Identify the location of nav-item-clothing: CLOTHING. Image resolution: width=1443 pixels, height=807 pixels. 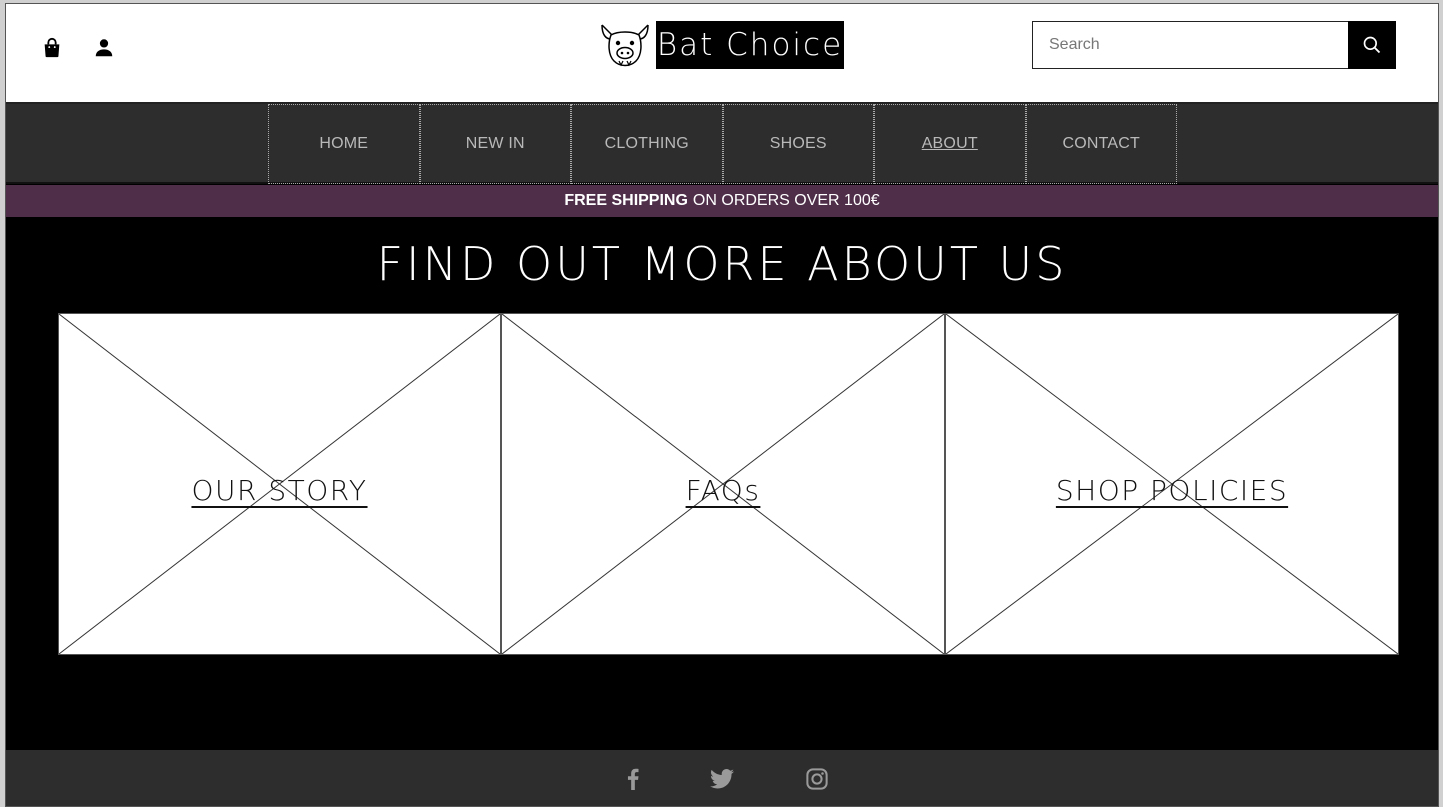
(647, 144).